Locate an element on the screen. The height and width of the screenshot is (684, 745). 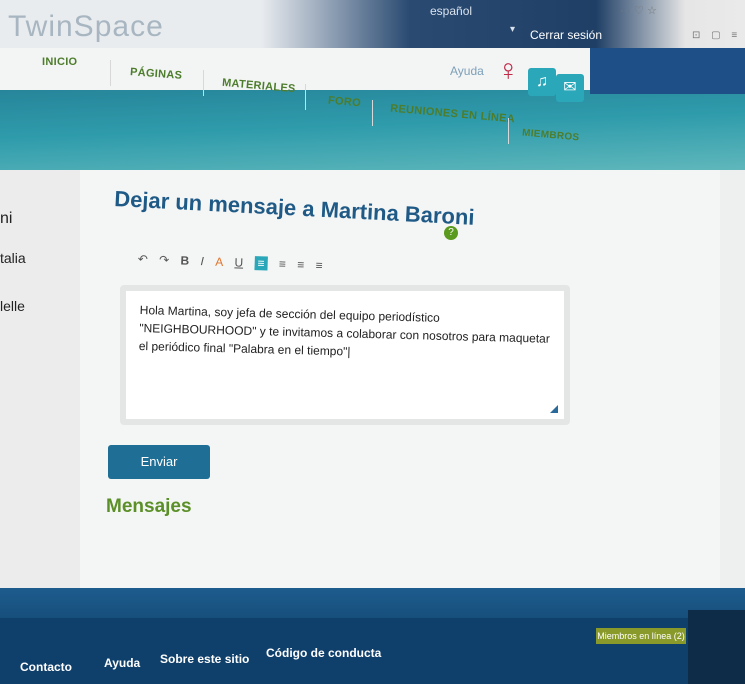
nav-item-inicio: INICIO is located at coordinates (59, 62).